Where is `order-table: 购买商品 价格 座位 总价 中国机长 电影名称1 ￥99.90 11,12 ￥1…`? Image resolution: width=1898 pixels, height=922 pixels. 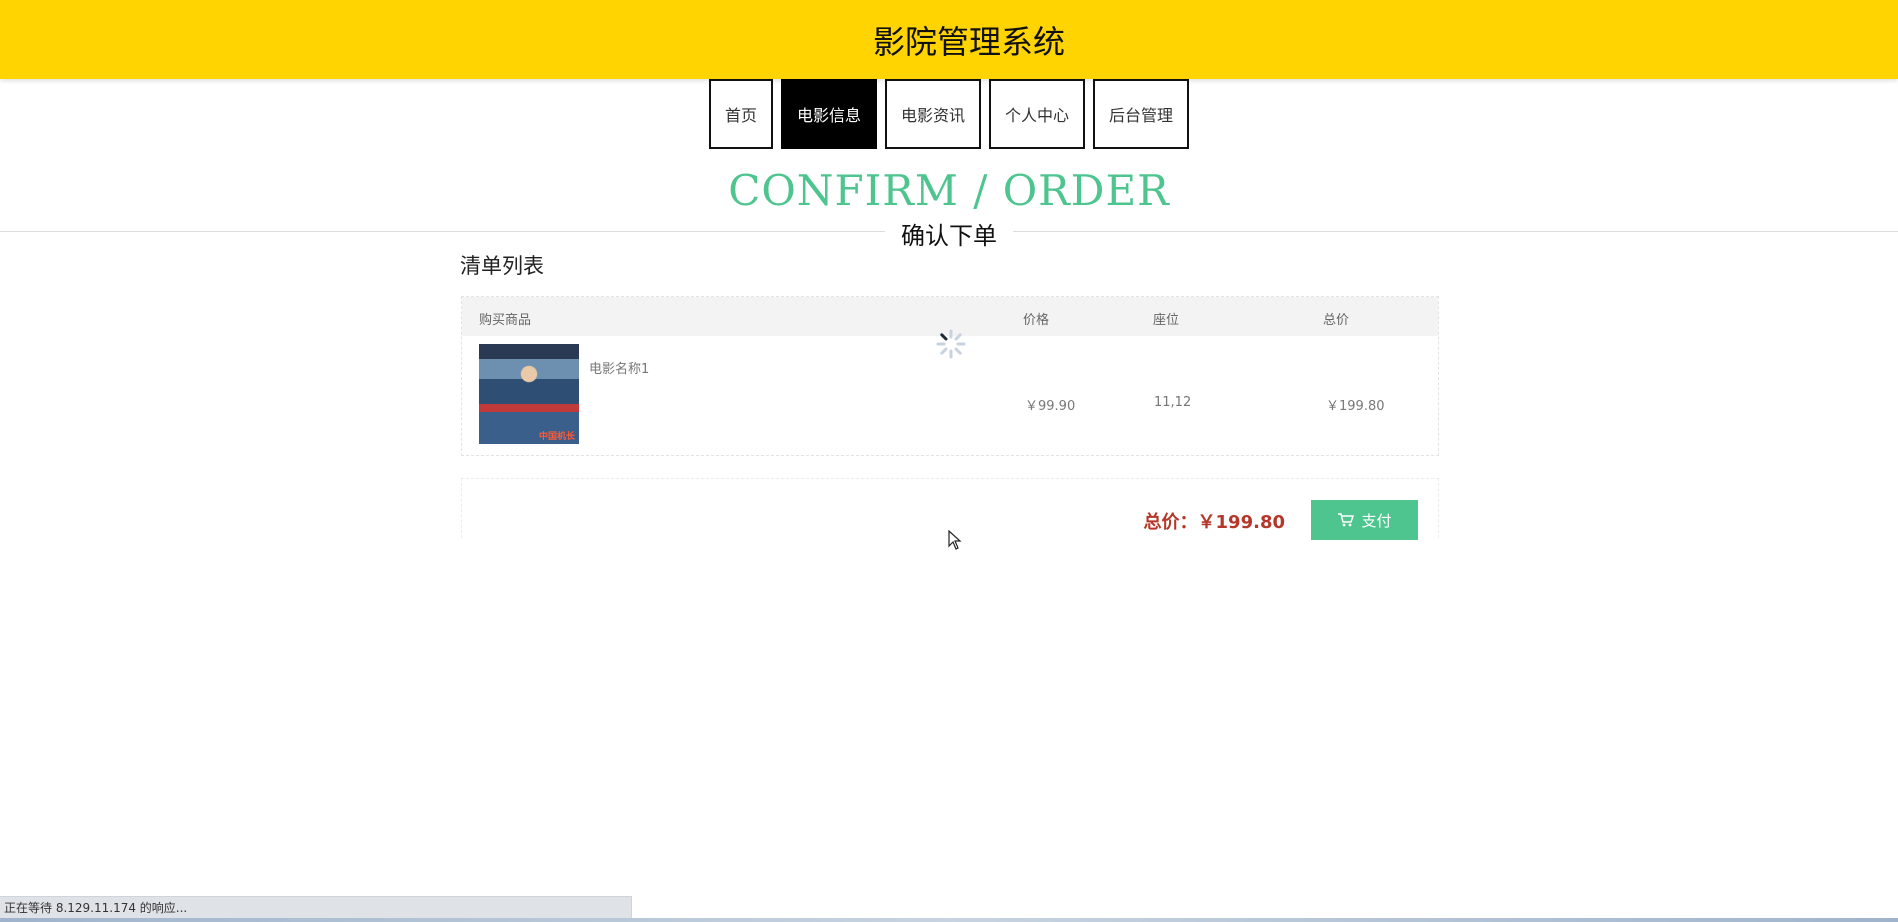 order-table: 购买商品 价格 座位 总价 中国机长 电影名称1 ￥99.90 11,12 ￥1… is located at coordinates (950, 376).